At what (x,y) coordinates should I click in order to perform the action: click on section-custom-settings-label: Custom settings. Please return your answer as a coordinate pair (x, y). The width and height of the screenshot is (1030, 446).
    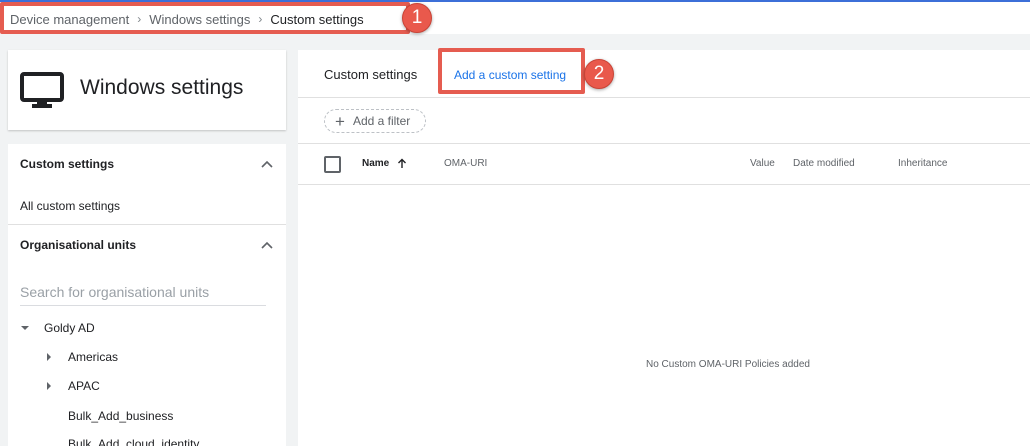
    Looking at the image, I should click on (67, 164).